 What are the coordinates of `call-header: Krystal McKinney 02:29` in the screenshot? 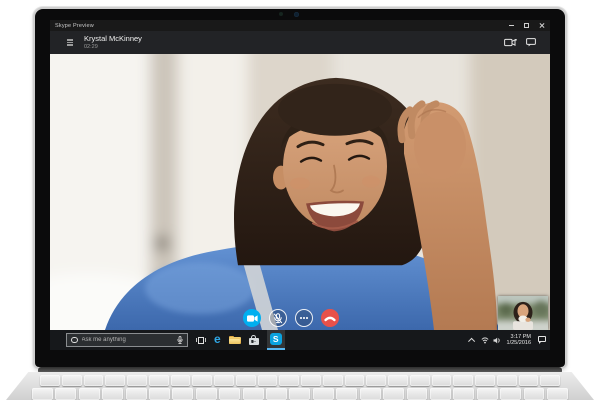 It's located at (300, 42).